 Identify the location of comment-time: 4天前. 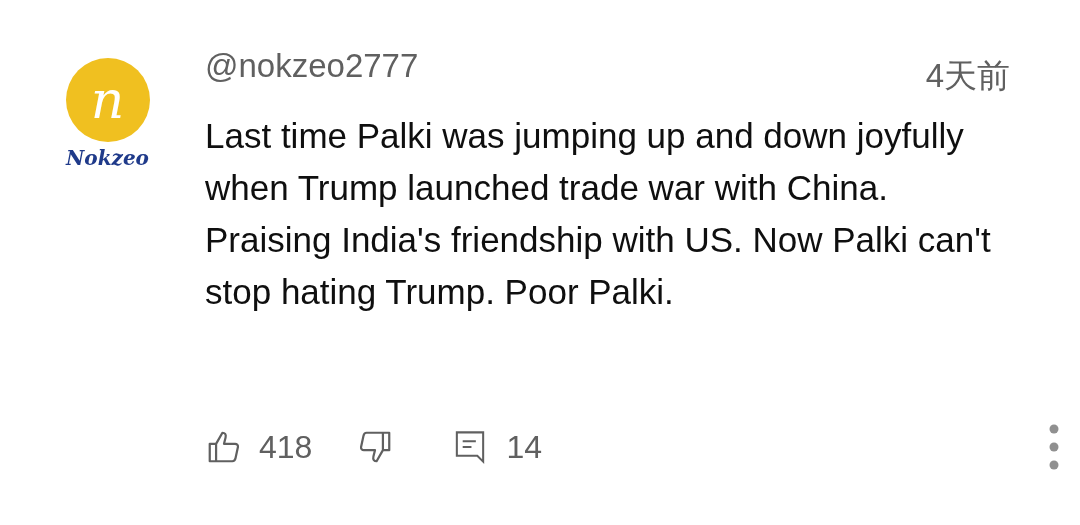
(967, 76).